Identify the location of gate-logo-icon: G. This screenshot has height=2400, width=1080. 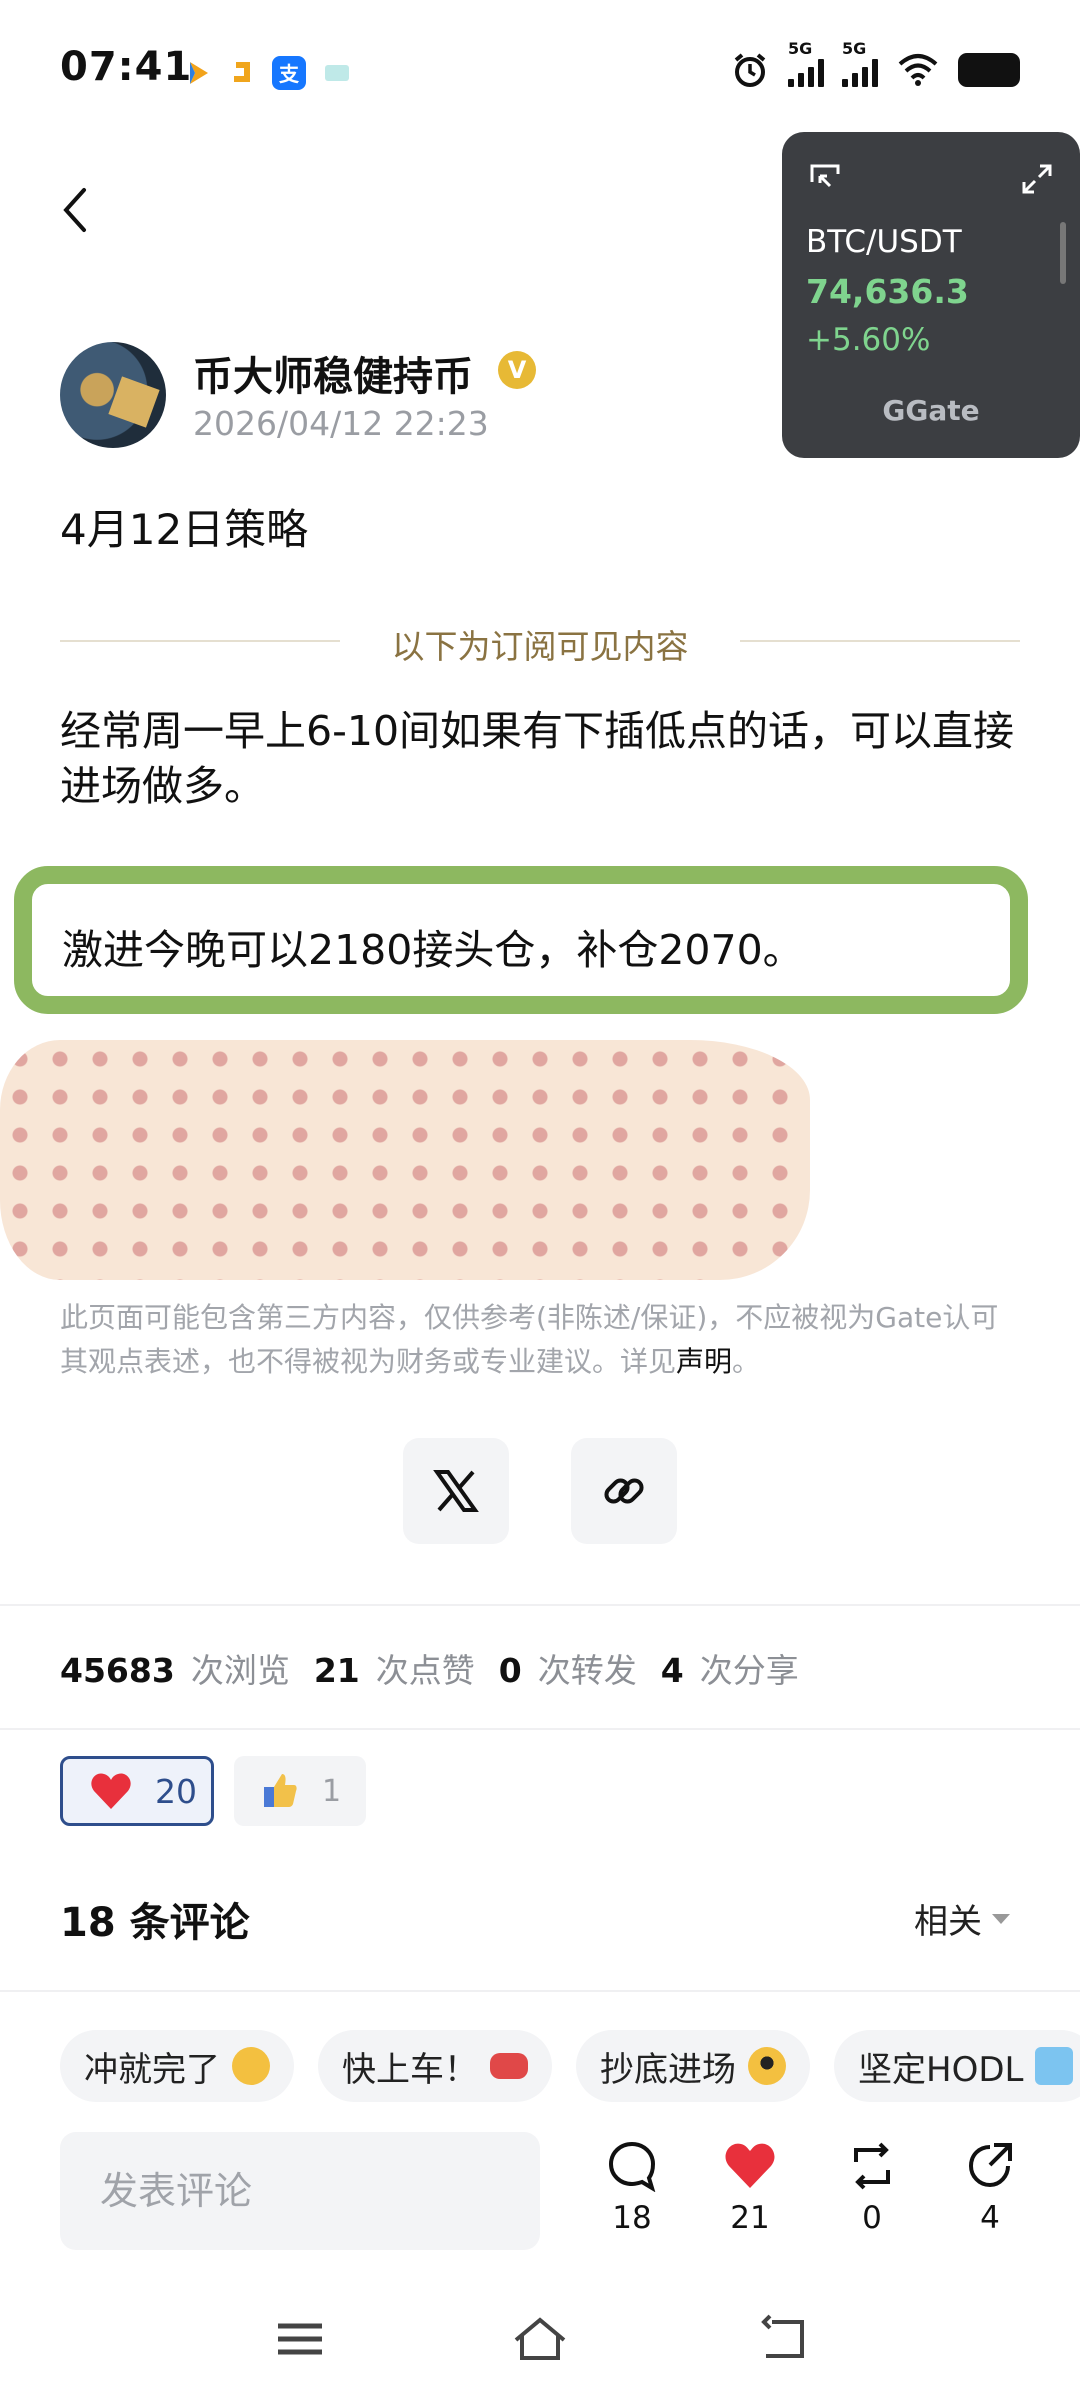
(894, 410).